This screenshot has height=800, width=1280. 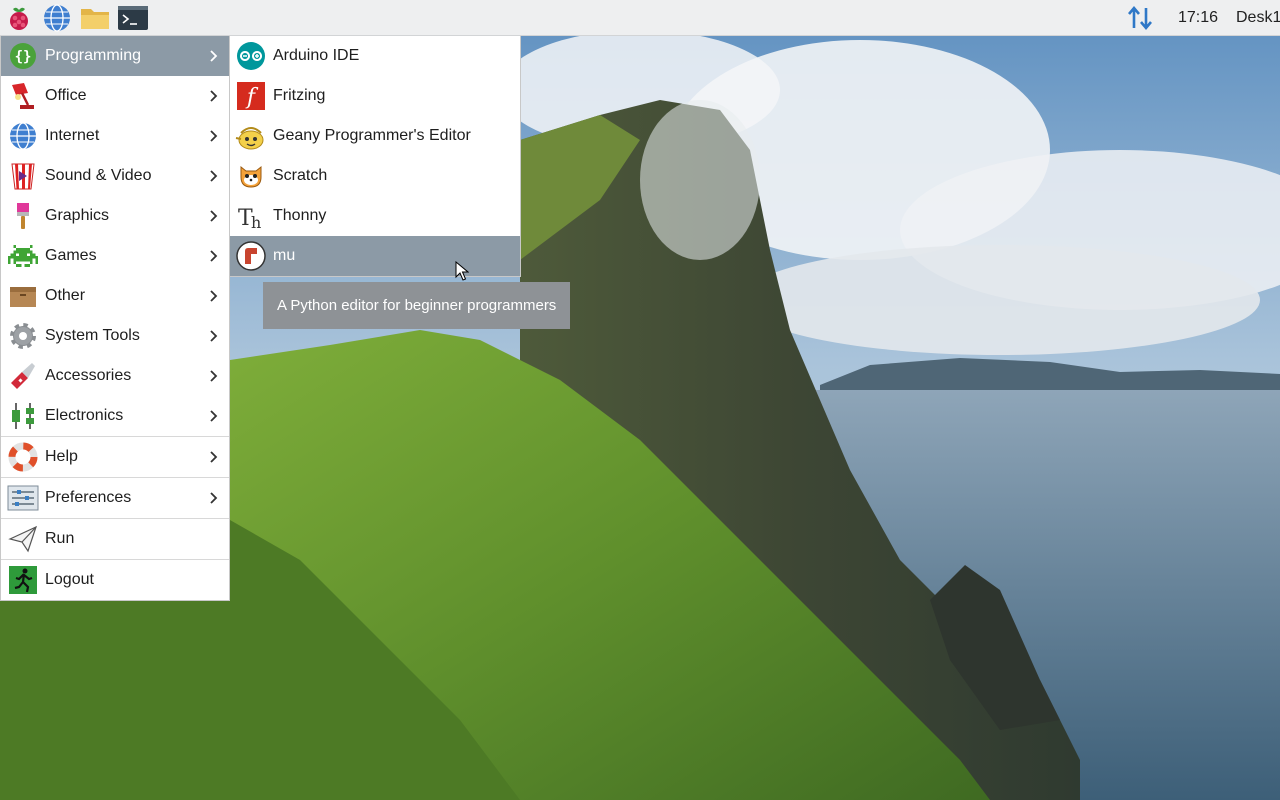 I want to click on file-manager-launcher, so click(x=95, y=18).